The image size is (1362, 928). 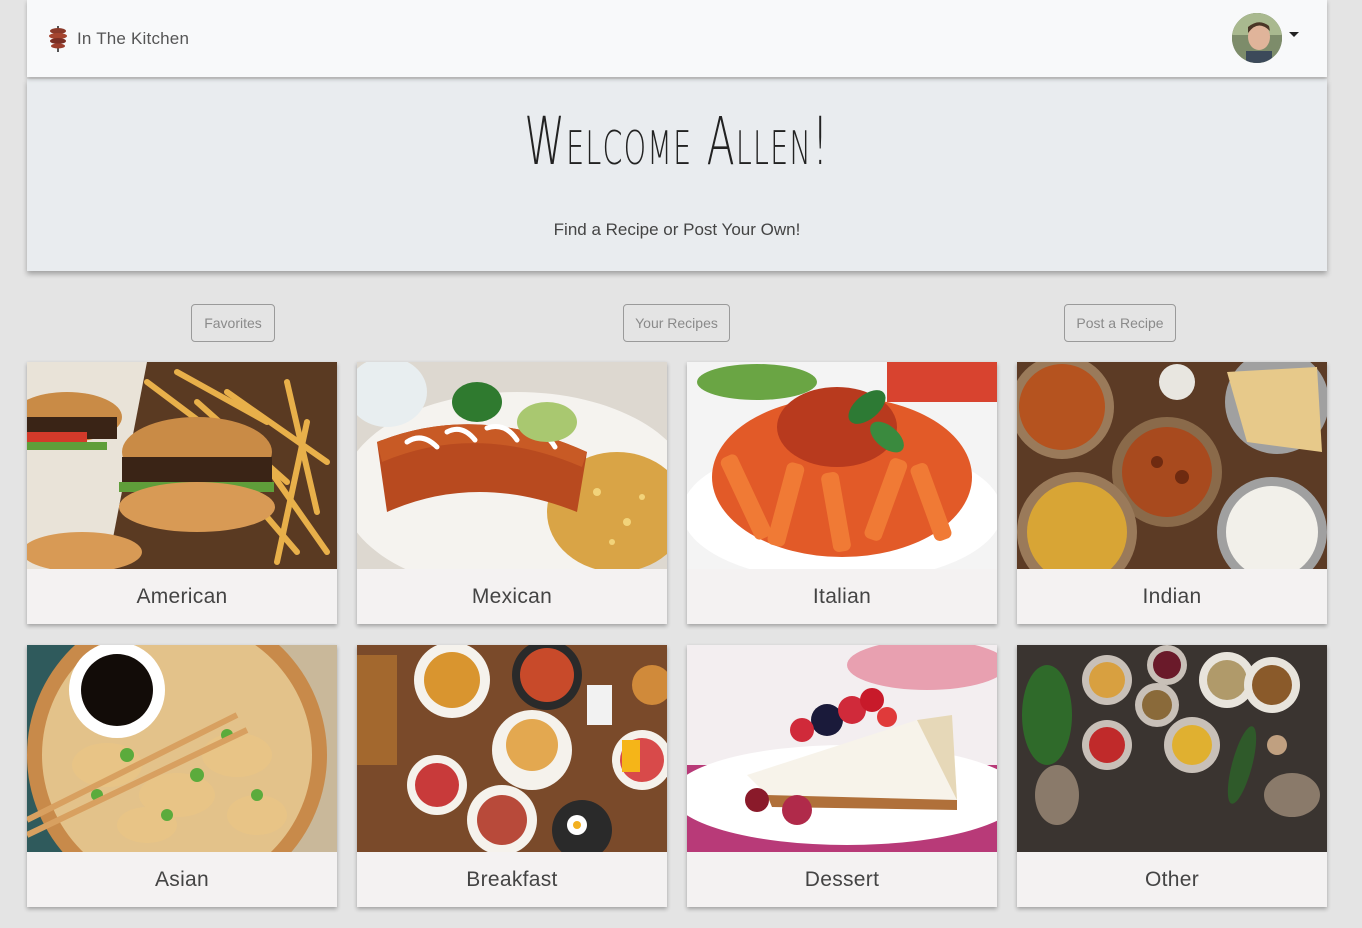 What do you see at coordinates (1120, 323) in the screenshot?
I see `post-recipe-button: Post a Recipe` at bounding box center [1120, 323].